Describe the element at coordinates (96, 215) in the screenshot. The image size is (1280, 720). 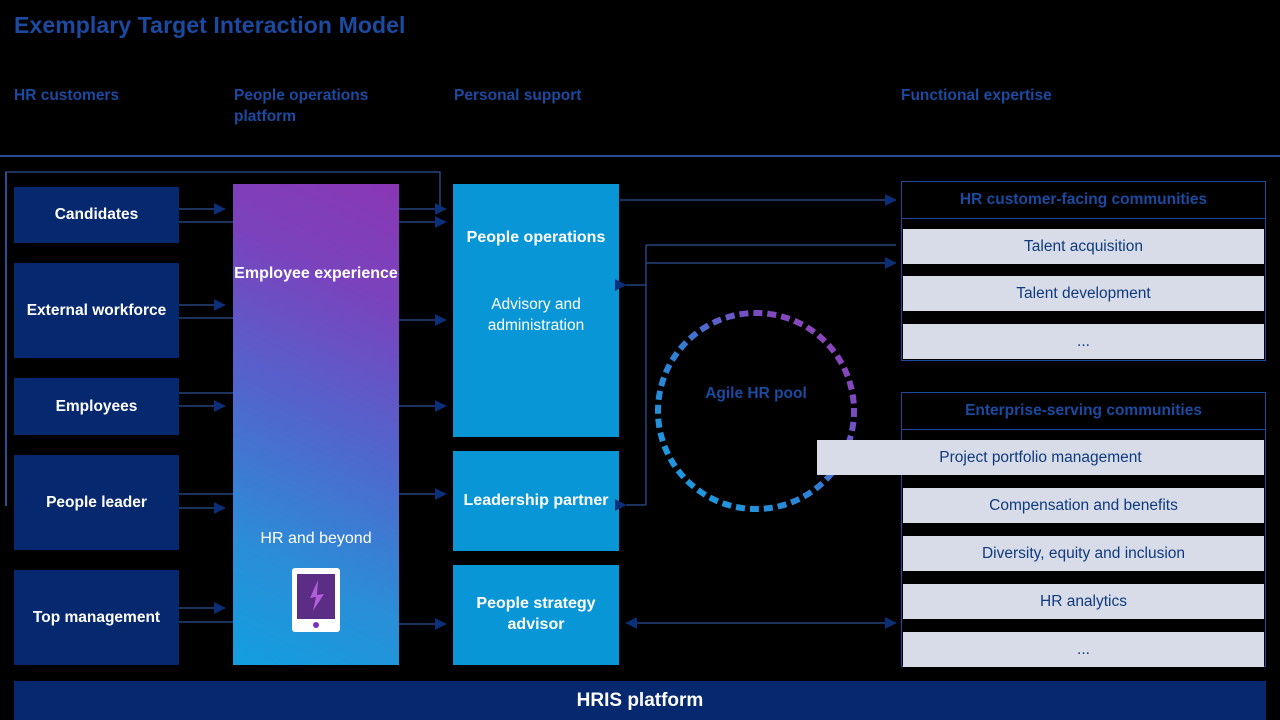
I see `hr-customer-box-candidates: Candidates` at that location.